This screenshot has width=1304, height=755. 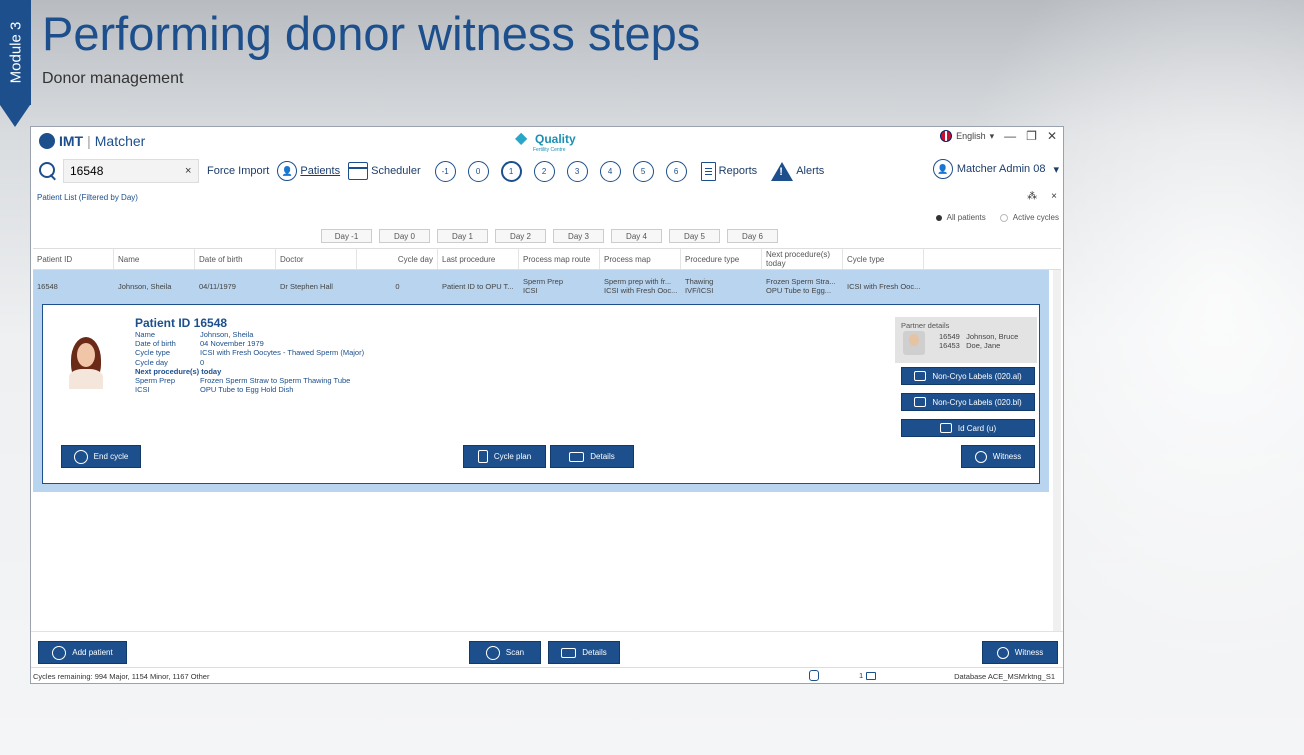 I want to click on partner-details-title: Partner details, so click(x=925, y=325).